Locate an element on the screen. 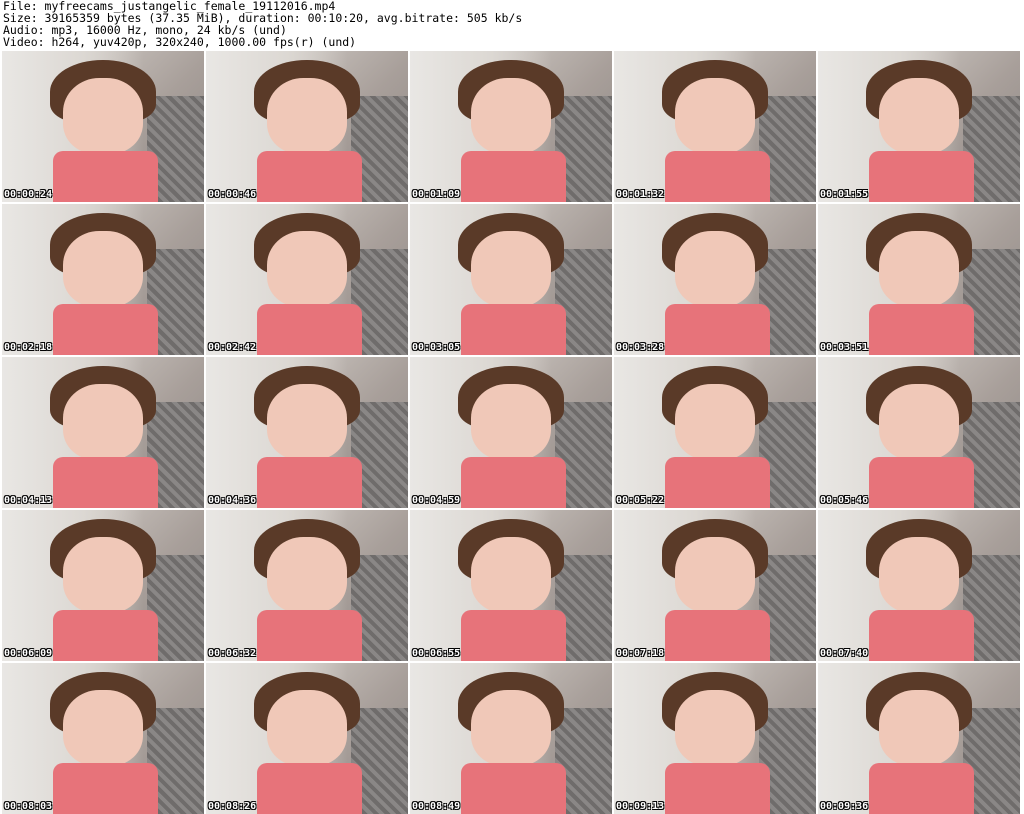 Image resolution: width=1024 pixels, height=814 pixels. video-thumbnail: 00:05:22 is located at coordinates (715, 432).